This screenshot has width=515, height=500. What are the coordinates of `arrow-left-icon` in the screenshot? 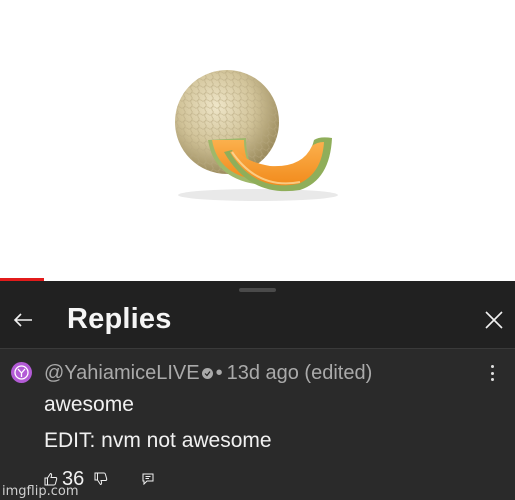 It's located at (22, 320).